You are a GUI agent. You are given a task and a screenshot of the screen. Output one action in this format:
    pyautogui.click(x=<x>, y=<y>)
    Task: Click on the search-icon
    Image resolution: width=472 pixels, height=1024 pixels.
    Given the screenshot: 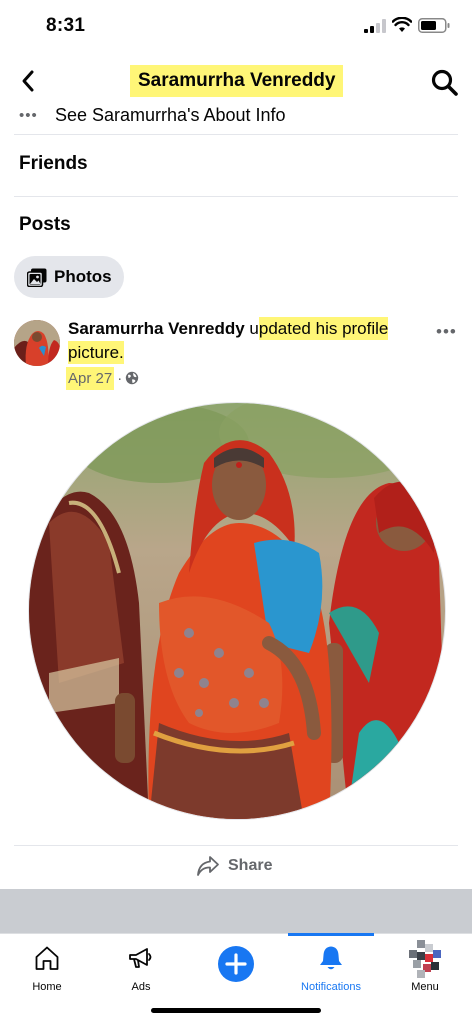 What is the action you would take?
    pyautogui.click(x=444, y=82)
    